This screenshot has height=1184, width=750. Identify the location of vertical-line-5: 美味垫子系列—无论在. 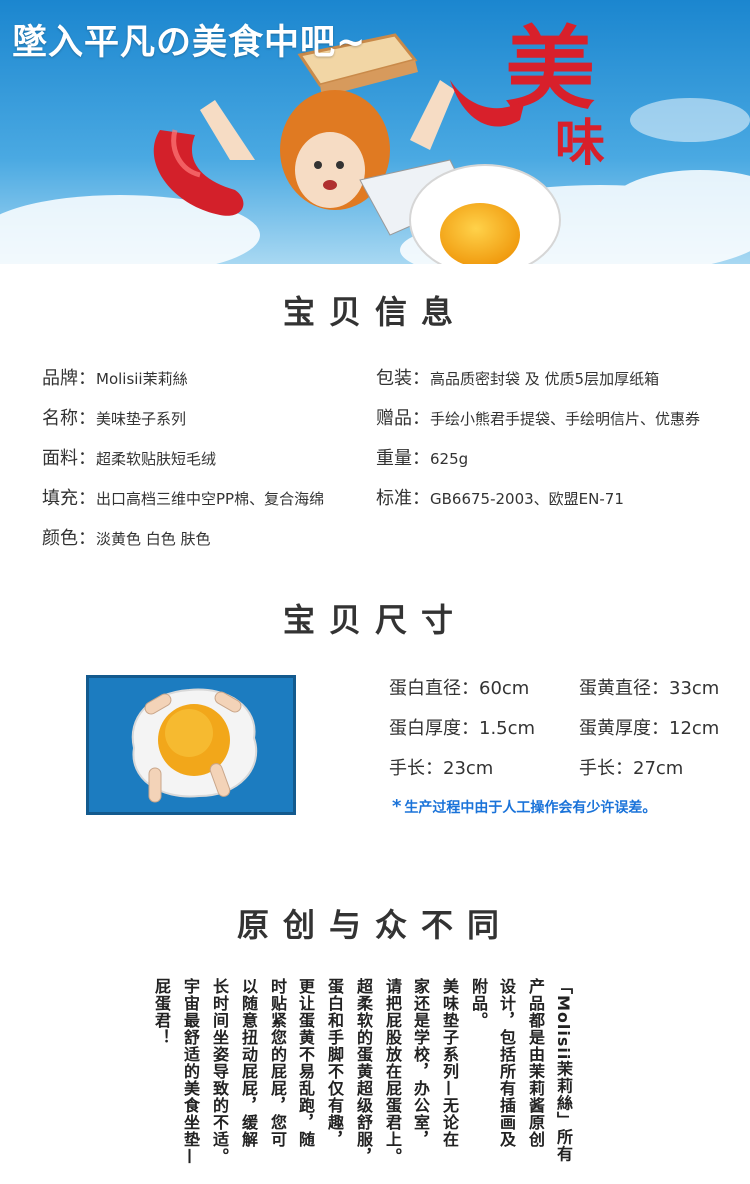
(449, 1063).